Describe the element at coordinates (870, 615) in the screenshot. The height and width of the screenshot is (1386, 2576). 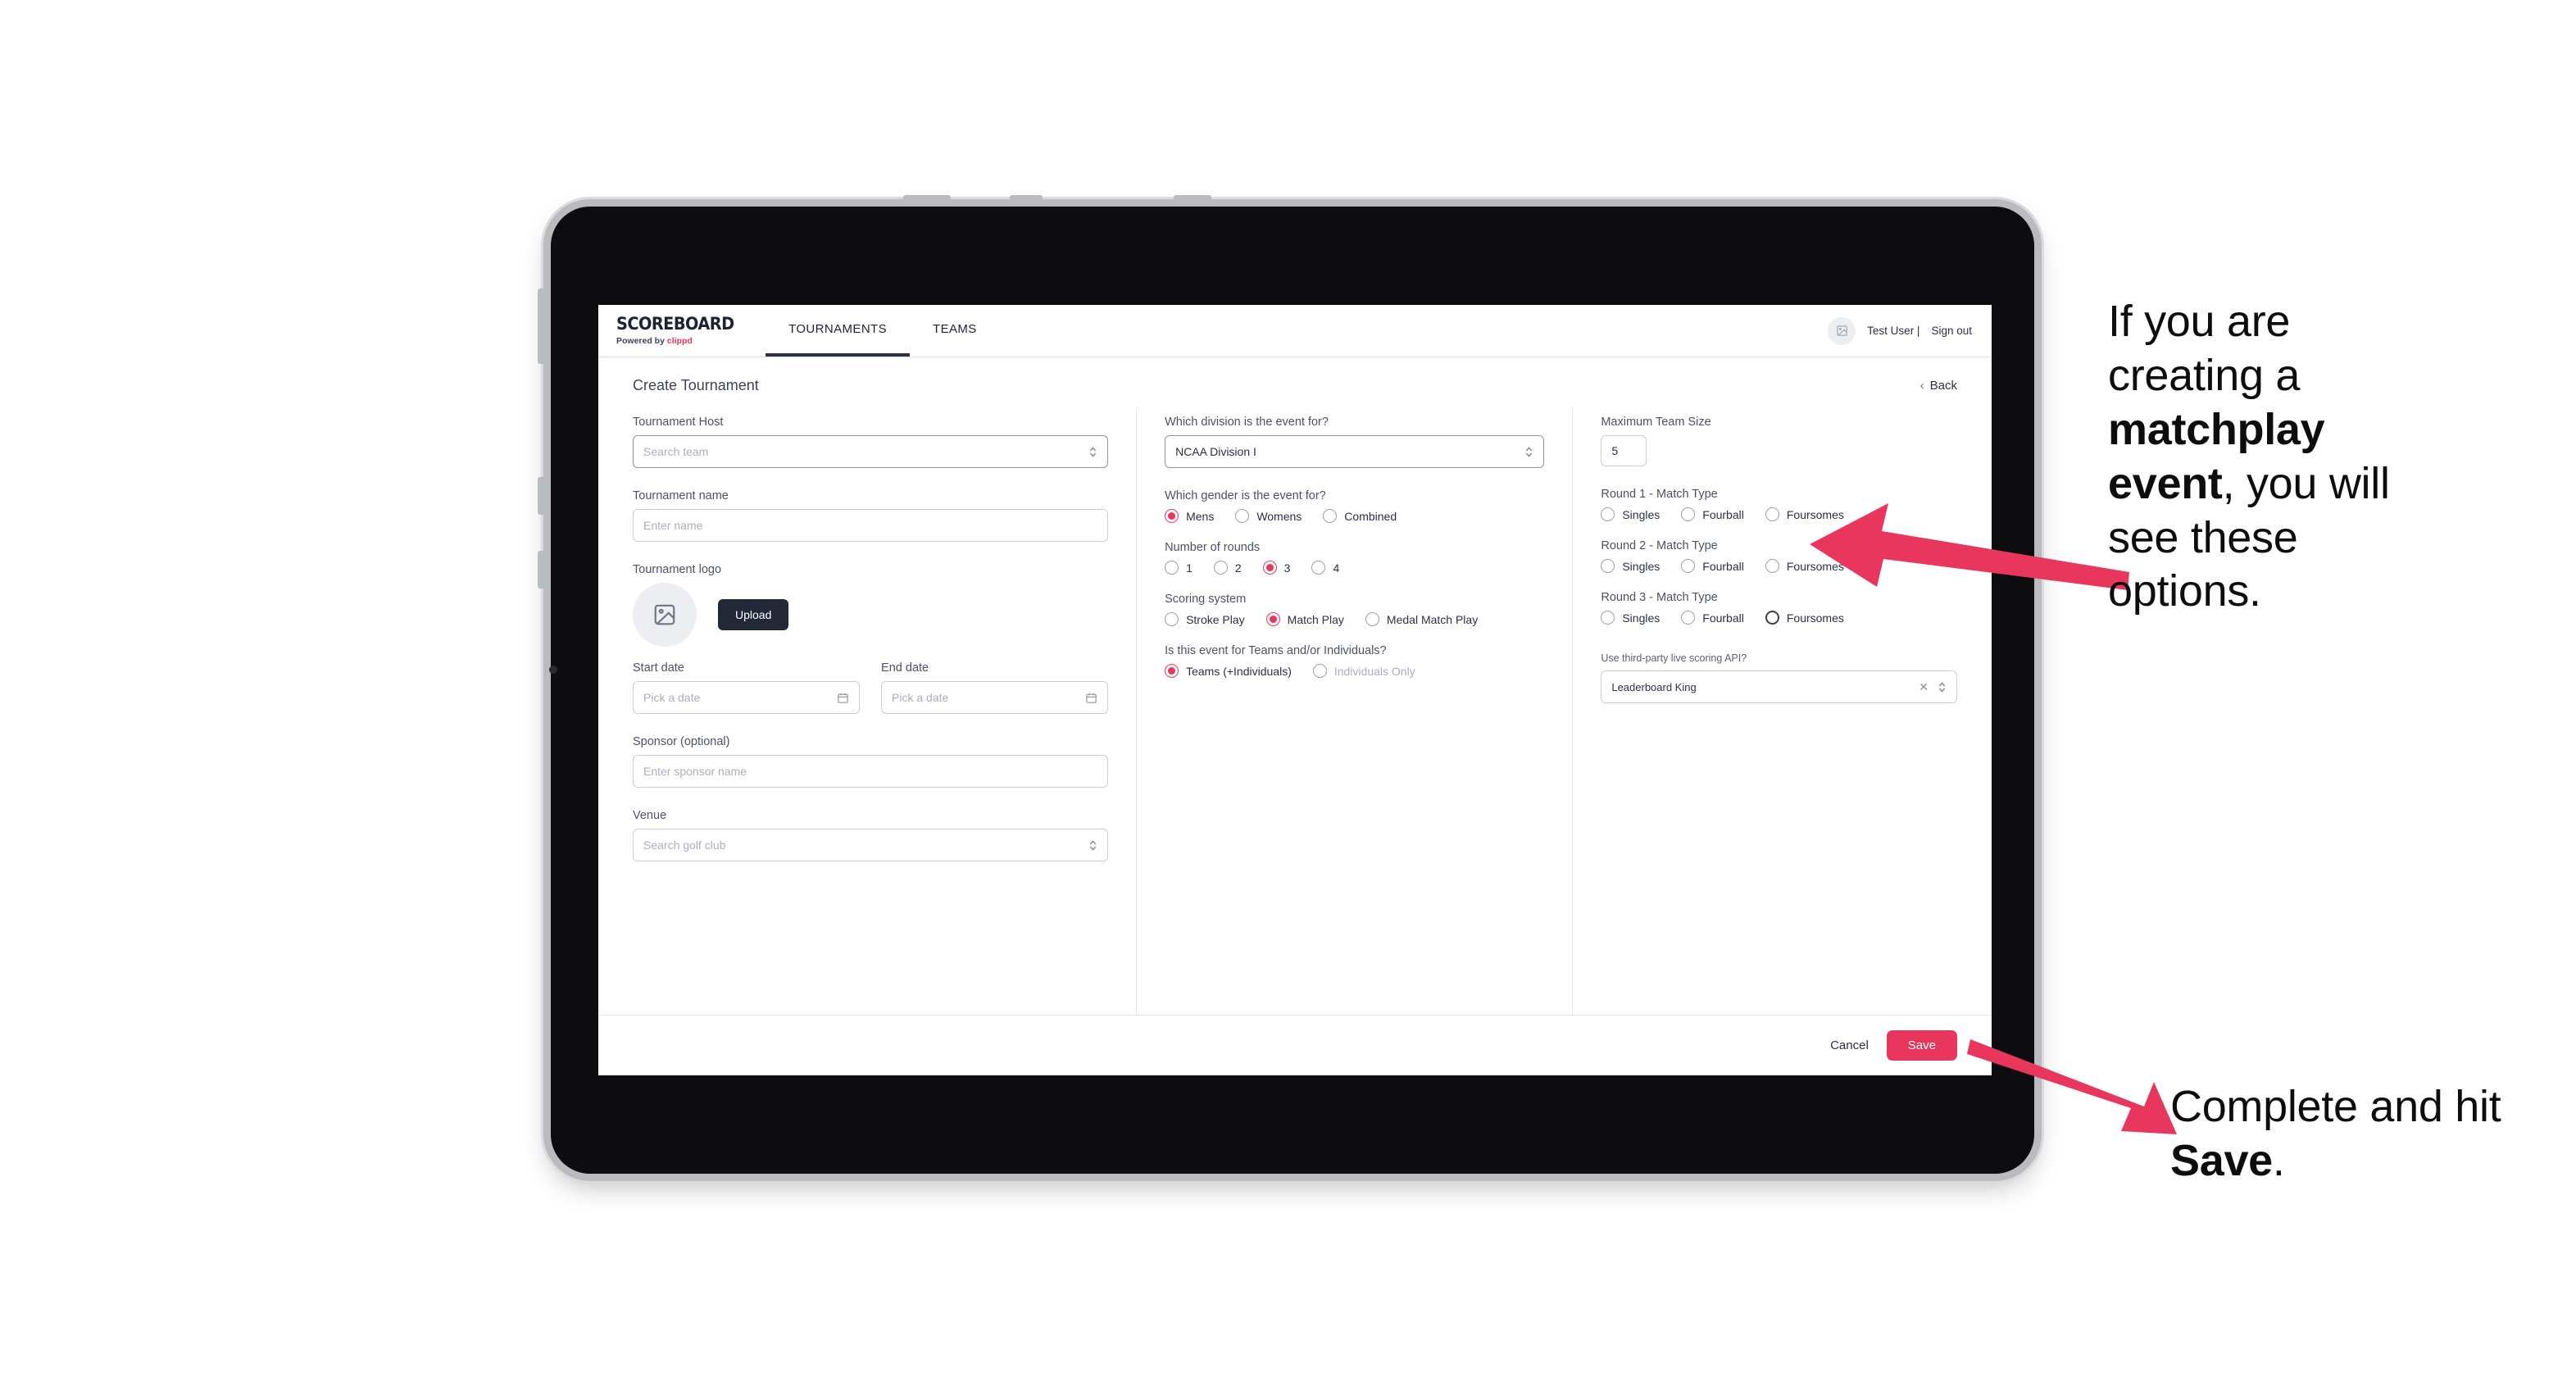
I see `logo-upload-row: Upload` at that location.